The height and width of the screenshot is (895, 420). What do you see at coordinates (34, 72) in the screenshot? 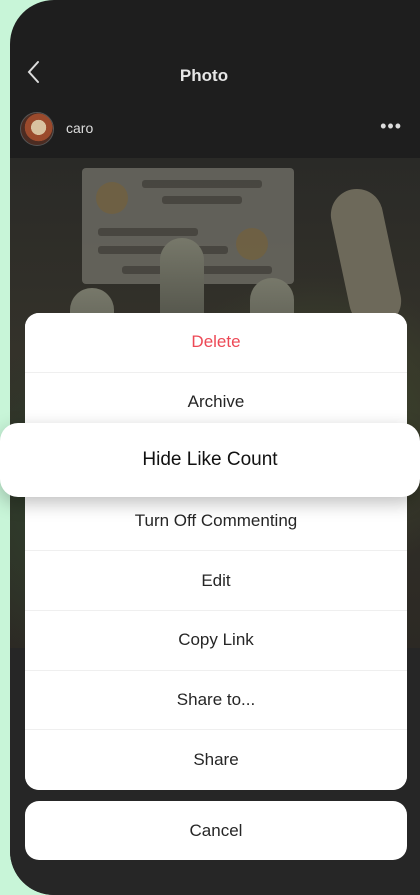
I see `chevron-left-icon` at bounding box center [34, 72].